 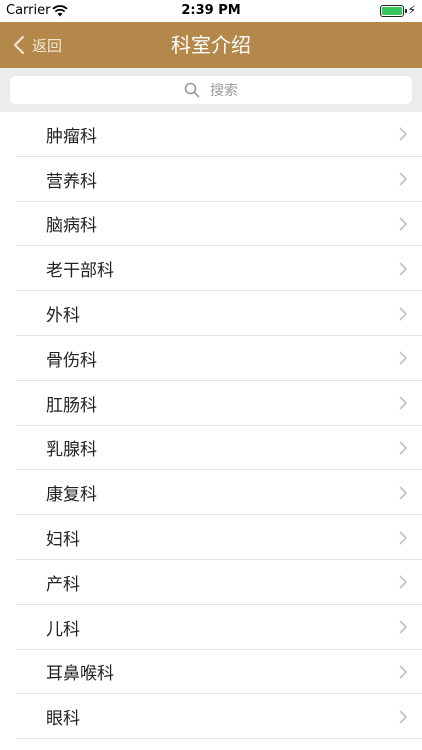 I want to click on search-input: 搜索, so click(x=211, y=90).